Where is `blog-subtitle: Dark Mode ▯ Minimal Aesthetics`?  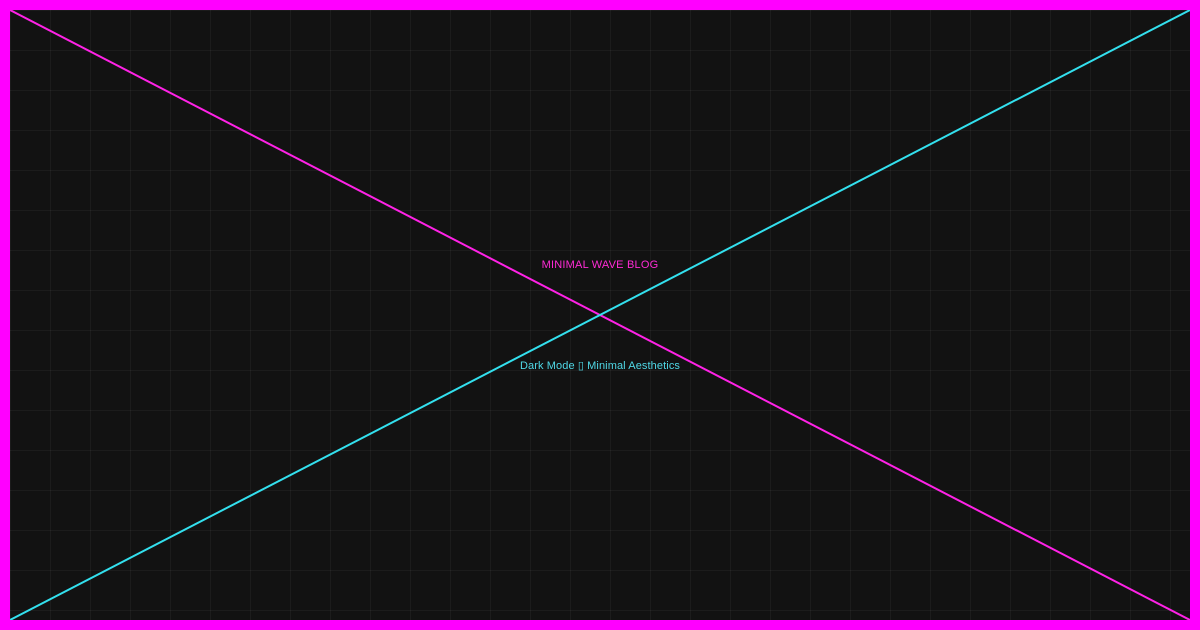 blog-subtitle: Dark Mode ▯ Minimal Aesthetics is located at coordinates (600, 366).